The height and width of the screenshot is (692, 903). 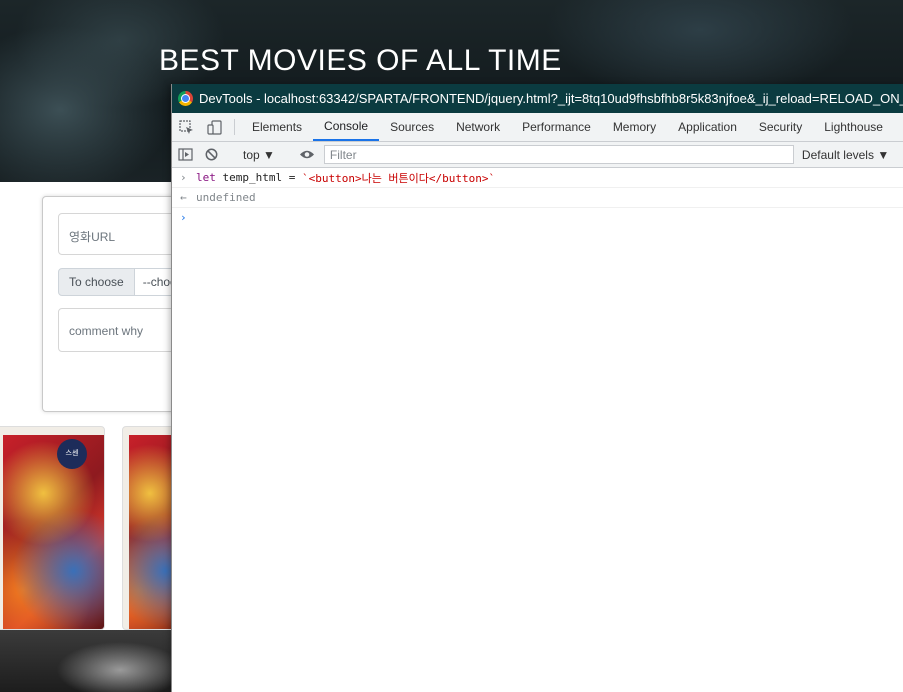 What do you see at coordinates (183, 217) in the screenshot?
I see `prompt-chevron-icon: ›` at bounding box center [183, 217].